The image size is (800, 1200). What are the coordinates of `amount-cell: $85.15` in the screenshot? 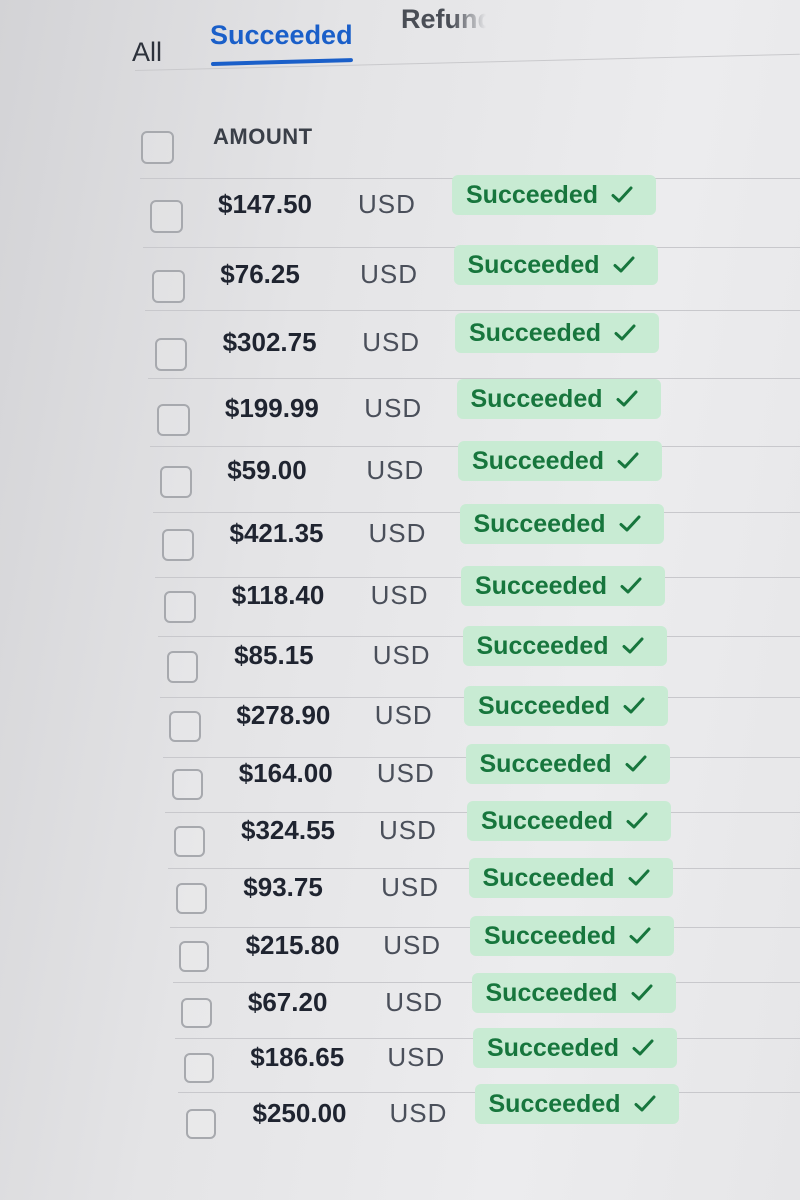 It's located at (274, 655).